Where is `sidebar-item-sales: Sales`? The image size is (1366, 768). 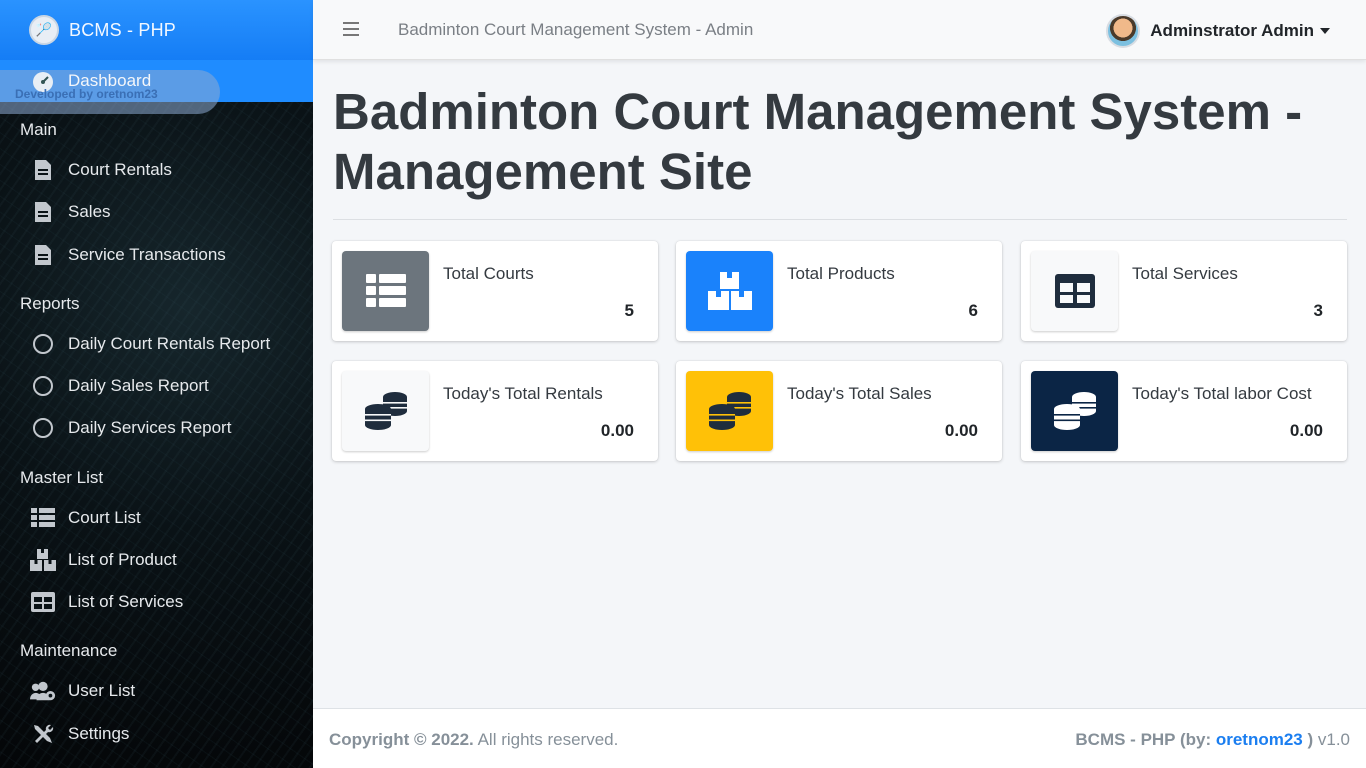 sidebar-item-sales: Sales is located at coordinates (70, 212).